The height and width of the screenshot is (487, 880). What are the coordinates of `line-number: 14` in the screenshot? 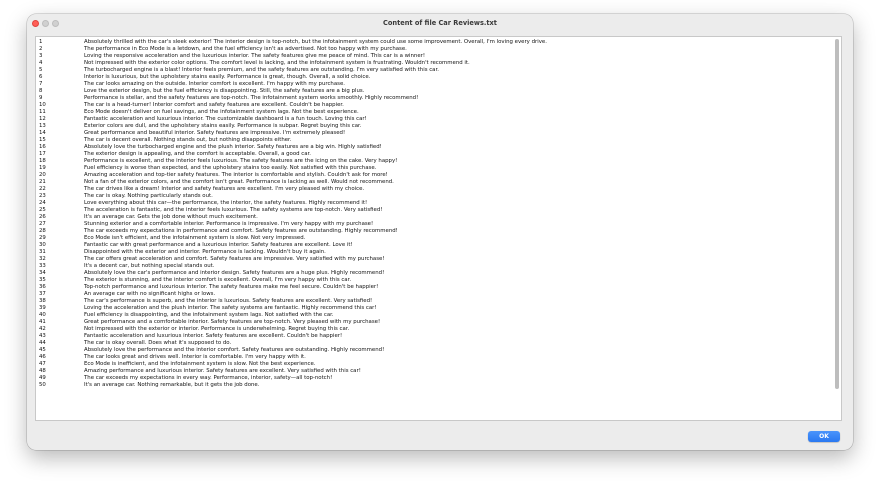 It's located at (42, 132).